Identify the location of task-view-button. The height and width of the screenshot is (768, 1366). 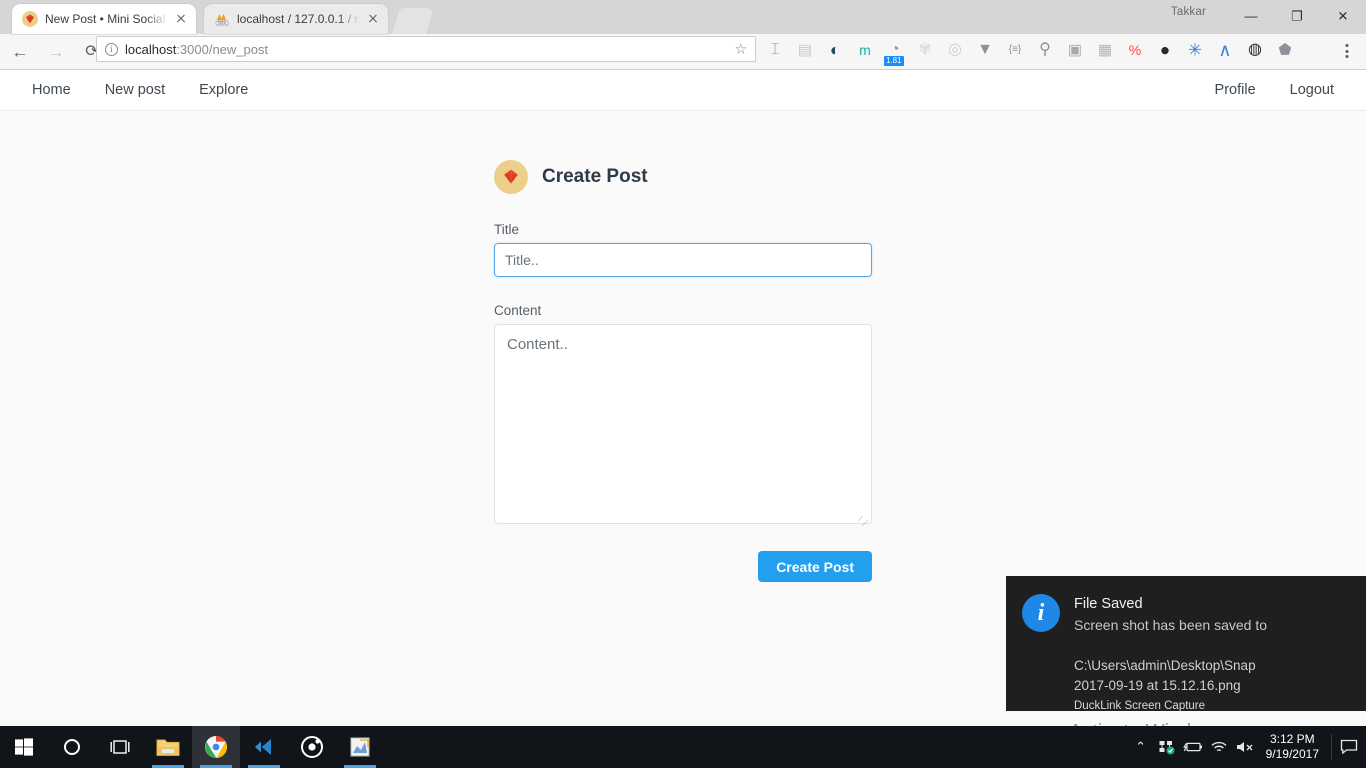
(120, 747).